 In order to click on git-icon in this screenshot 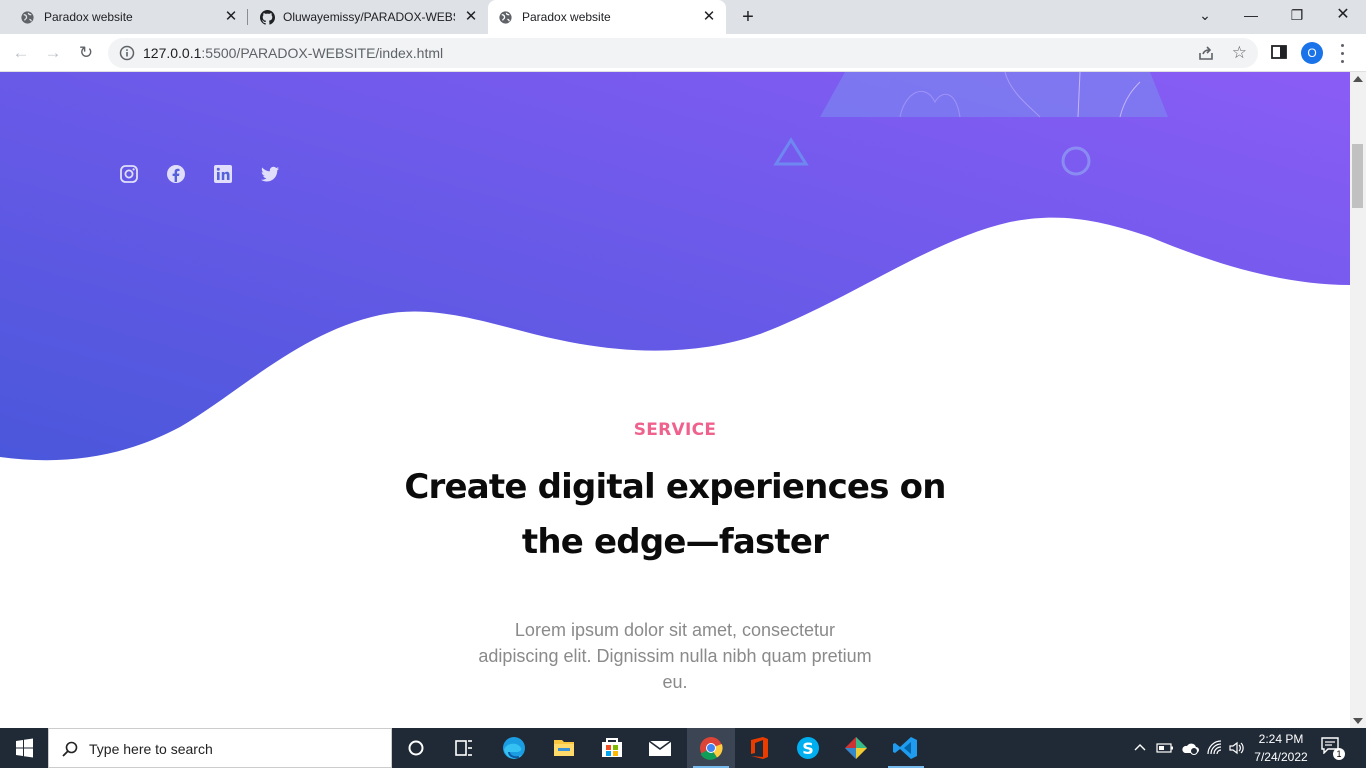, I will do `click(856, 748)`.